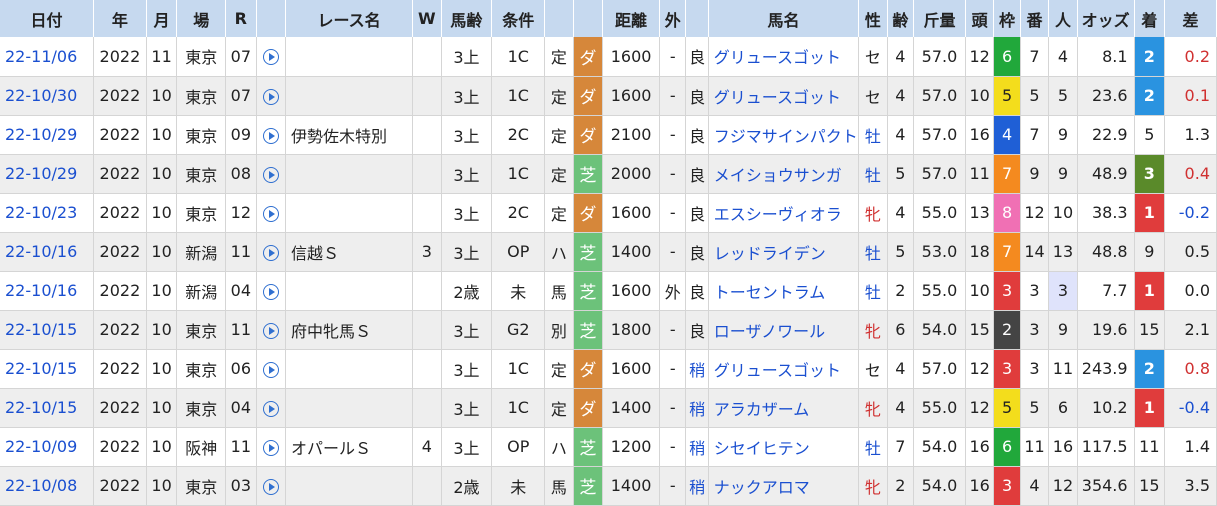 The height and width of the screenshot is (506, 1217). Describe the element at coordinates (588, 18) in the screenshot. I see `header-surface` at that location.